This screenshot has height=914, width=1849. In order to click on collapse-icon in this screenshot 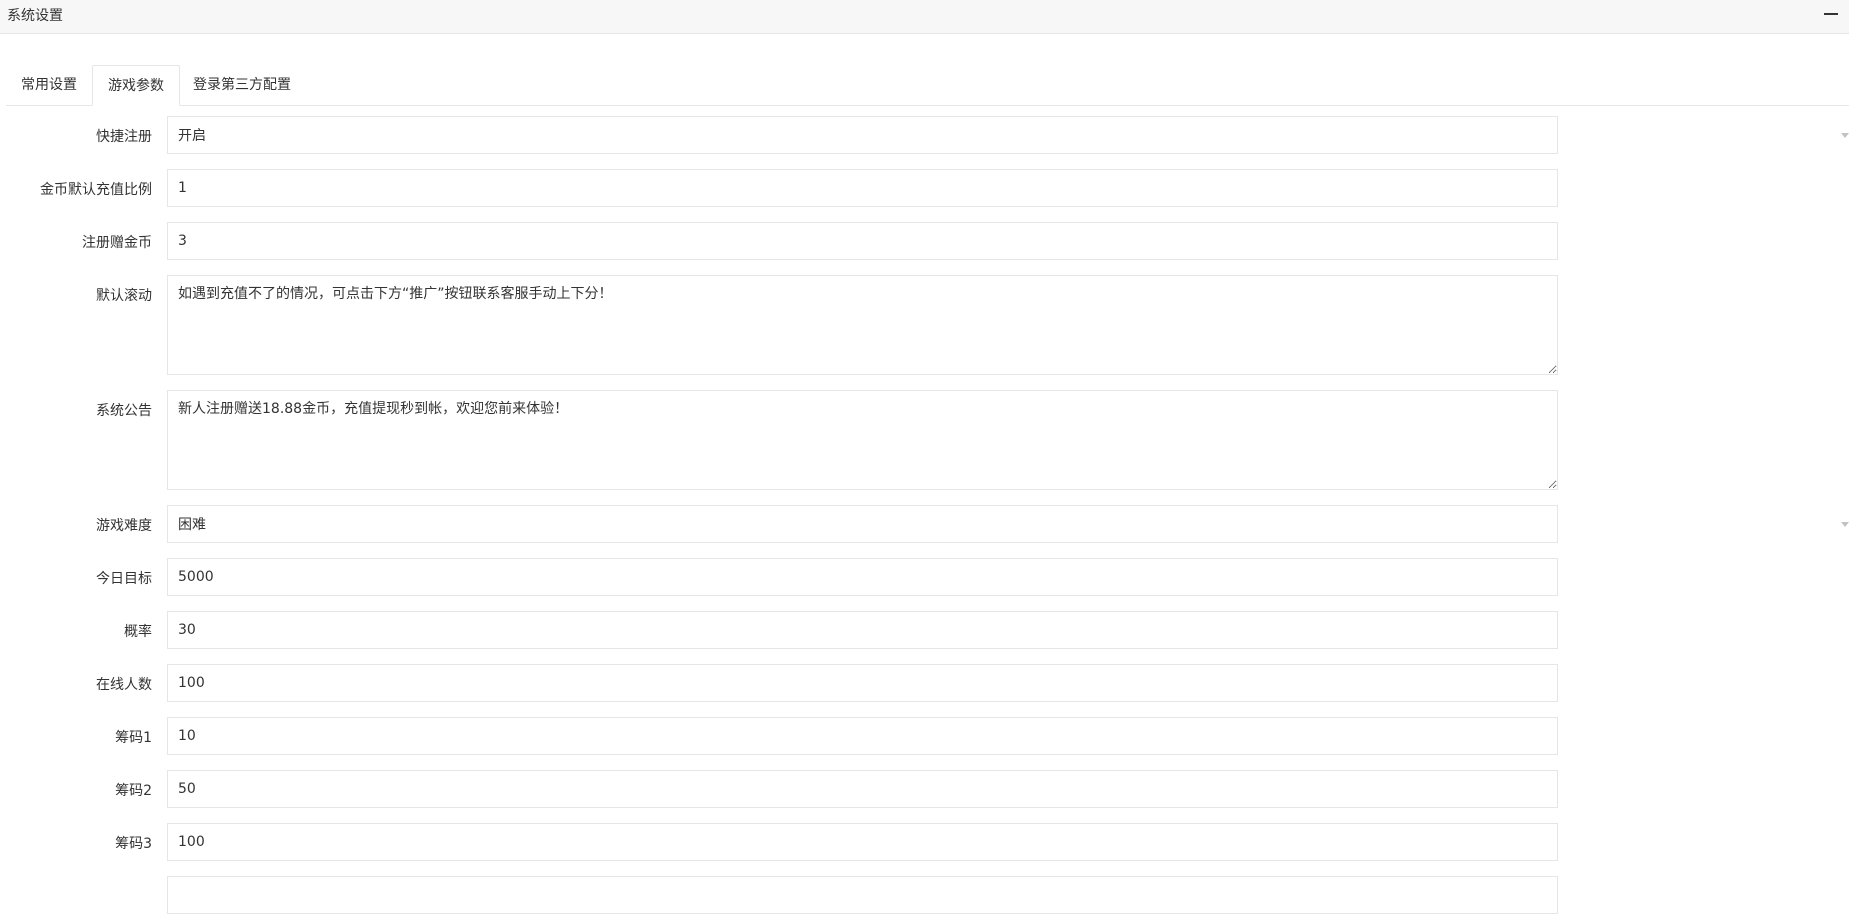, I will do `click(1831, 14)`.